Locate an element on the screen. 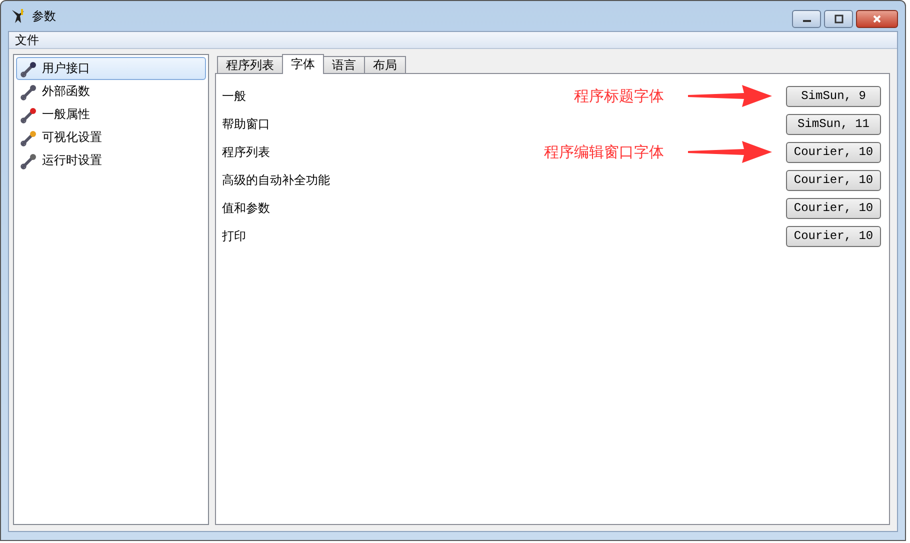 The width and height of the screenshot is (910, 543). category-item: 可视化设置 is located at coordinates (111, 137).